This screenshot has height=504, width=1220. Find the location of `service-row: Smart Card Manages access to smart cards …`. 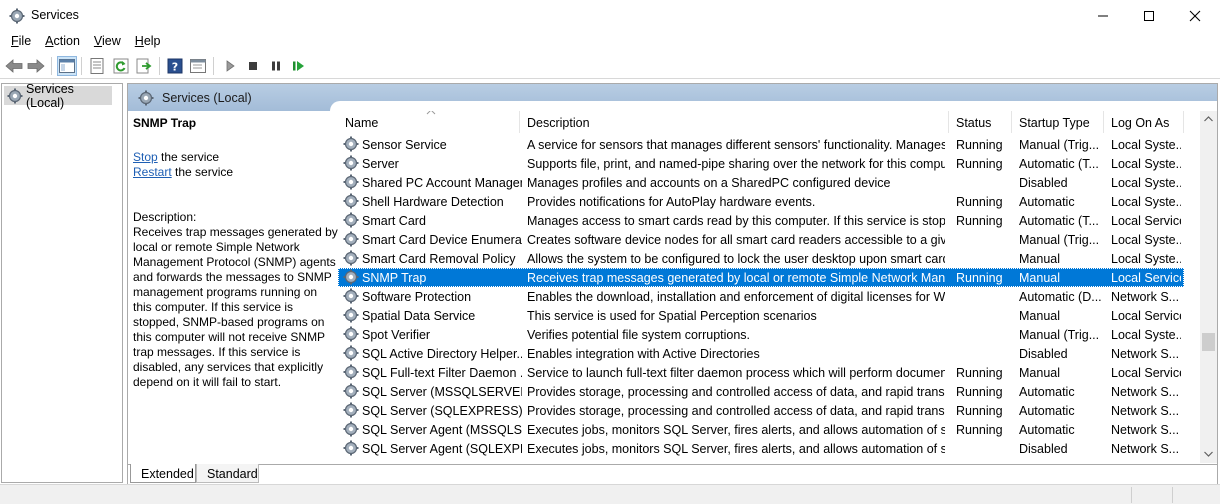

service-row: Smart Card Manages access to smart cards … is located at coordinates (761, 220).